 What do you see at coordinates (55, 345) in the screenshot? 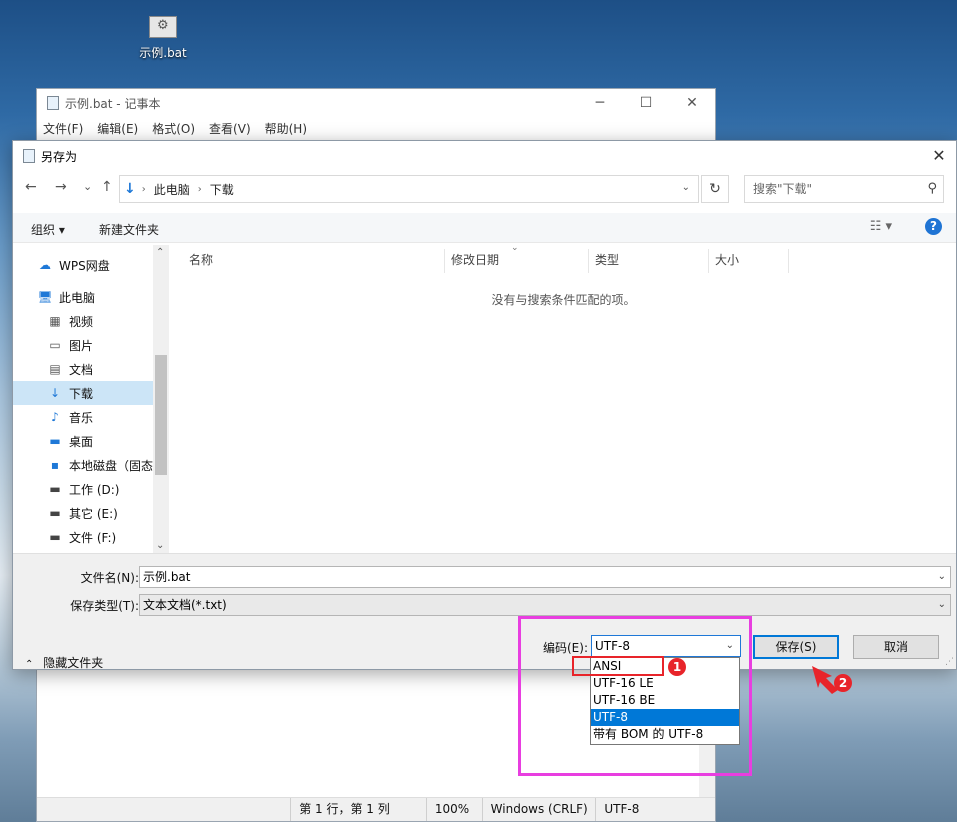
I see `picture-icon: ▭` at bounding box center [55, 345].